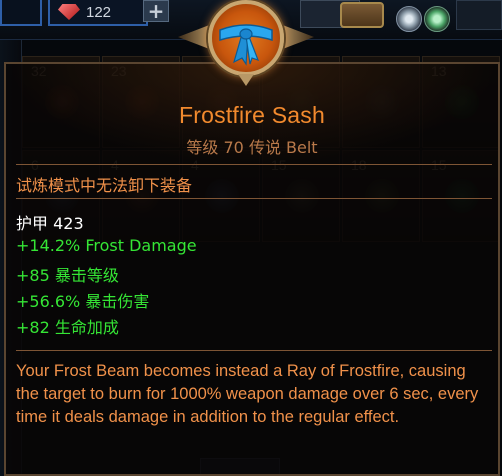  What do you see at coordinates (67, 327) in the screenshot?
I see `bonus-stat: +82 生命加成` at bounding box center [67, 327].